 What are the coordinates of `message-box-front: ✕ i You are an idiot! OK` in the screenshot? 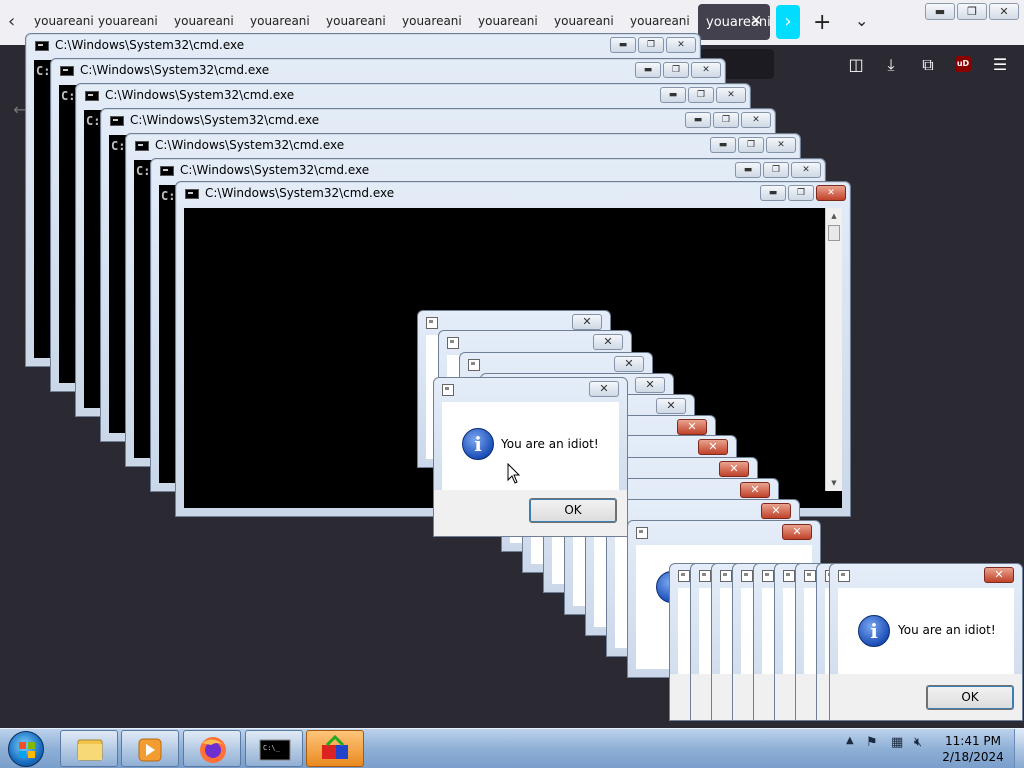 It's located at (530, 457).